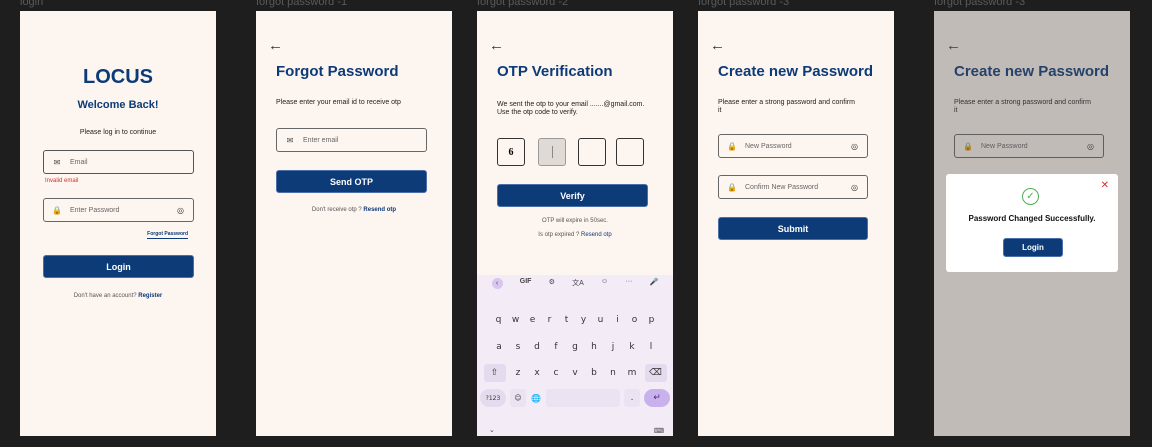  I want to click on key-a: a, so click(499, 347).